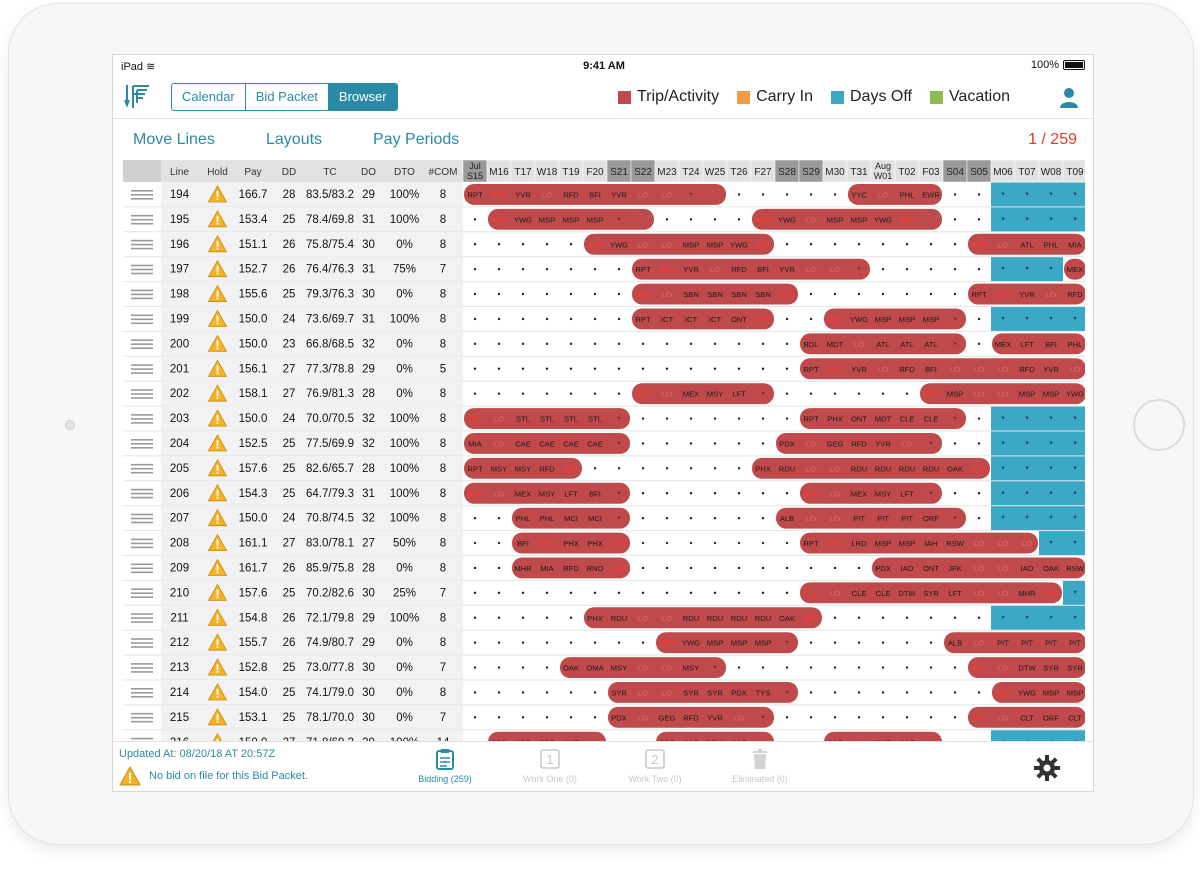 Image resolution: width=1200 pixels, height=872 pixels. Describe the element at coordinates (1159, 425) in the screenshot. I see `home-button` at that location.